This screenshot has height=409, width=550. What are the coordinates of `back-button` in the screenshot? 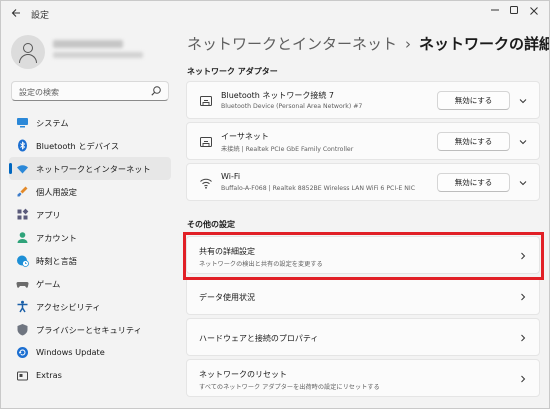 It's located at (16, 14).